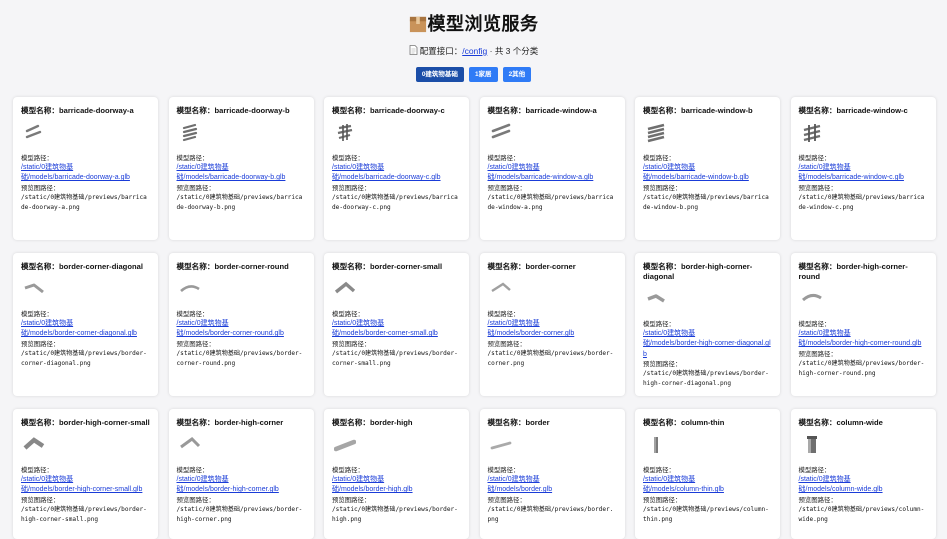 The image size is (947, 539). I want to click on model-name-value: border-corner-round, so click(251, 266).